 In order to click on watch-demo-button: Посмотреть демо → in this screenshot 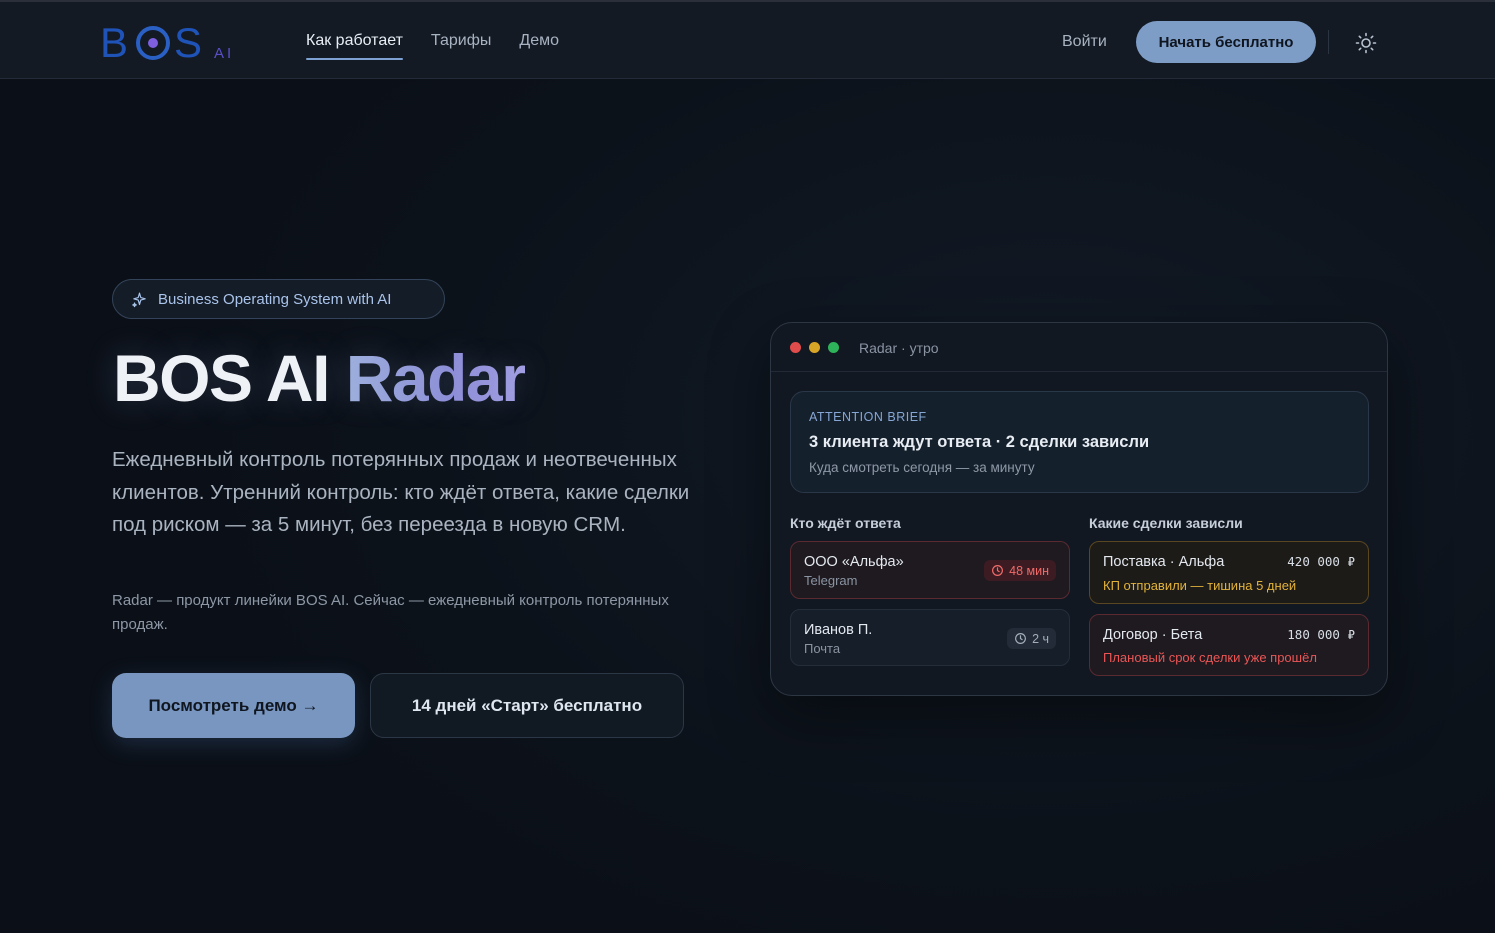, I will do `click(233, 705)`.